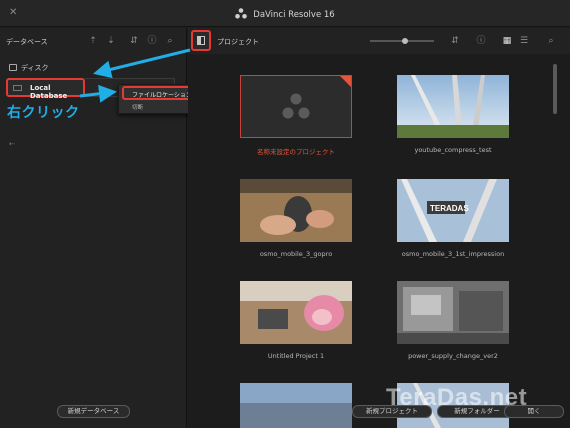 The width and height of the screenshot is (570, 428). Describe the element at coordinates (296, 254) in the screenshot. I see `project-name: osmo_mobile_3_gopro` at that location.